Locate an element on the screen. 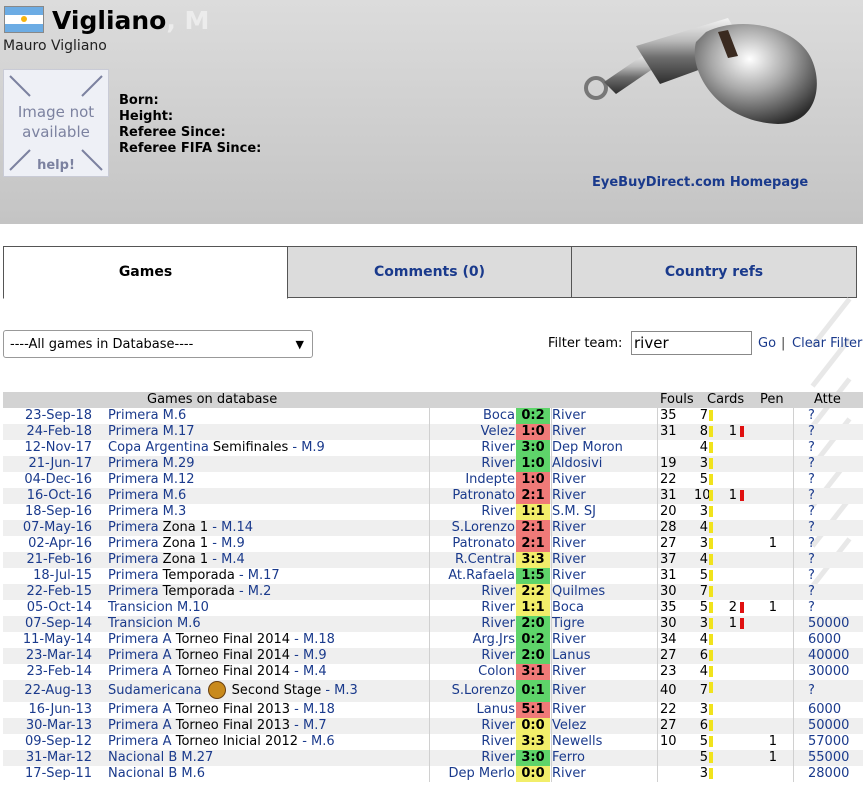  game-date-link: 17-Sep-11 is located at coordinates (58, 774).